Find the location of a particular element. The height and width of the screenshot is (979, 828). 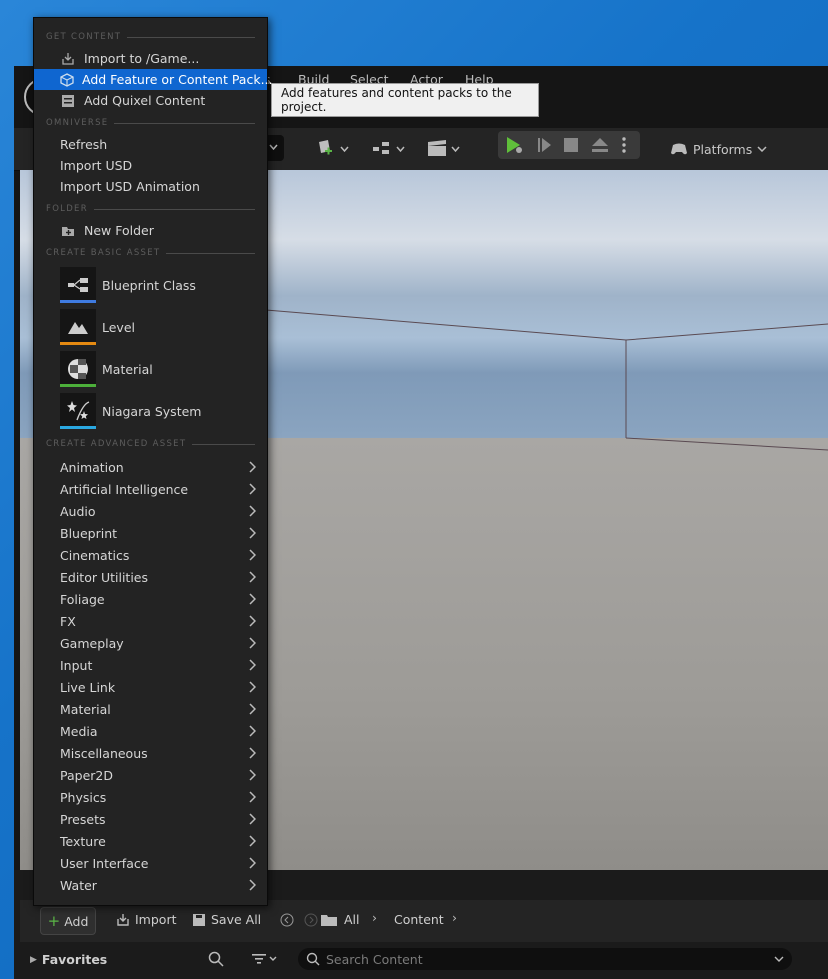

cinematics-toolbar-button is located at coordinates (444, 149).